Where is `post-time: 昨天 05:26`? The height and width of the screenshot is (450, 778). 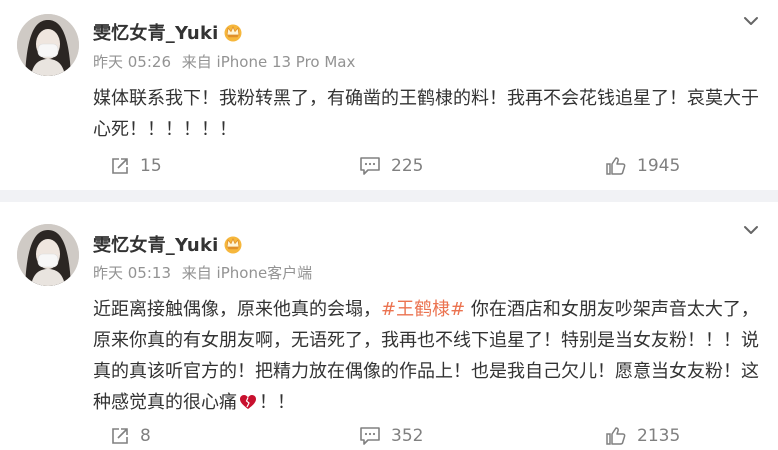 post-time: 昨天 05:26 is located at coordinates (132, 62).